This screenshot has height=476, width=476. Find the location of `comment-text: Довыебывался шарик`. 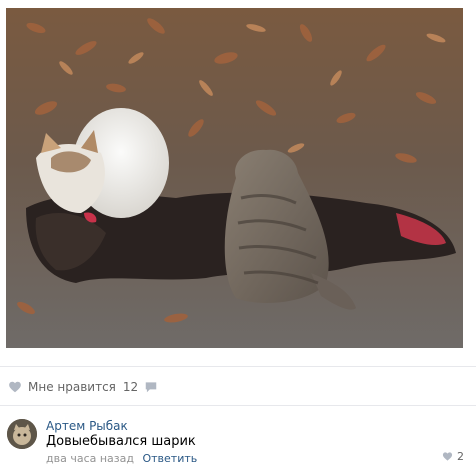

comment-text: Довыебывался шарик is located at coordinates (121, 441).